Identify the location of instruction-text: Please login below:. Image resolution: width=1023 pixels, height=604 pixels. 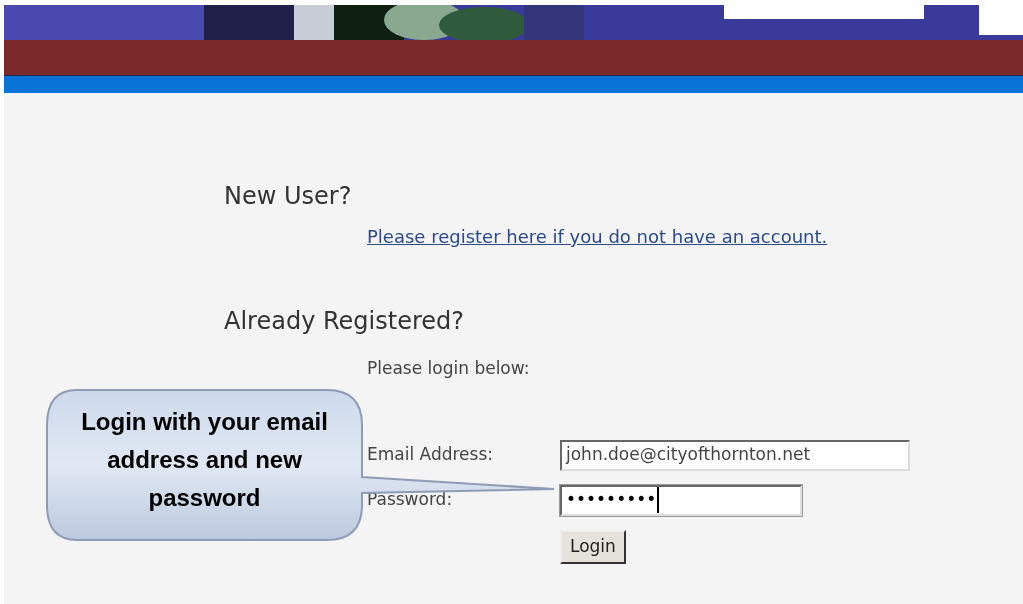
(449, 368).